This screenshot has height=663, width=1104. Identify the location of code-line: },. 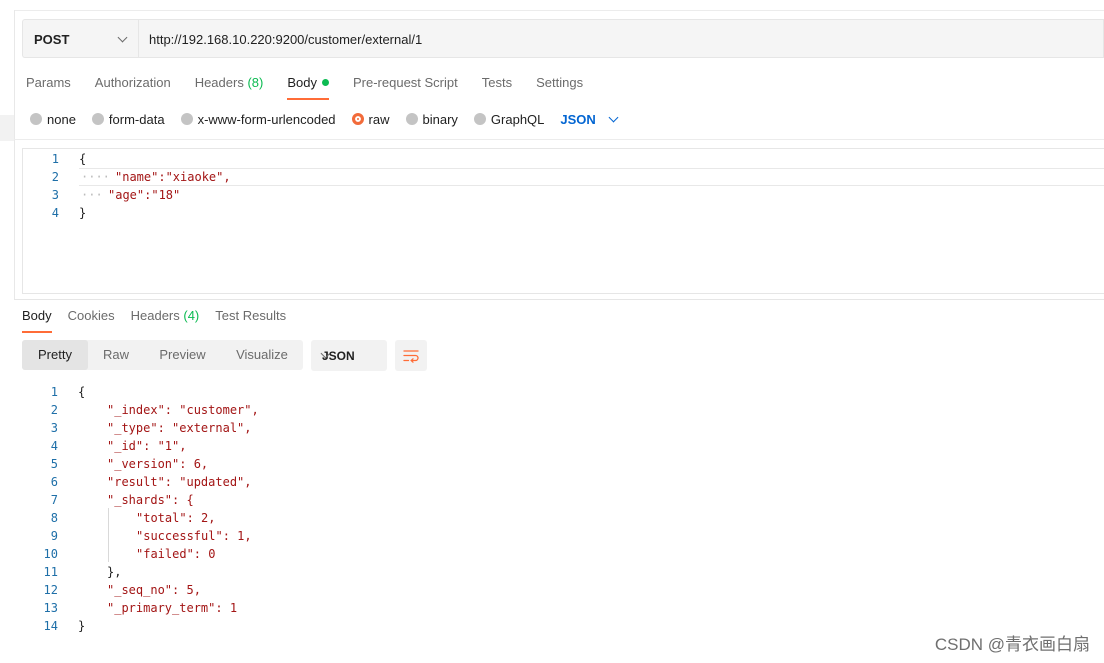
(114, 572).